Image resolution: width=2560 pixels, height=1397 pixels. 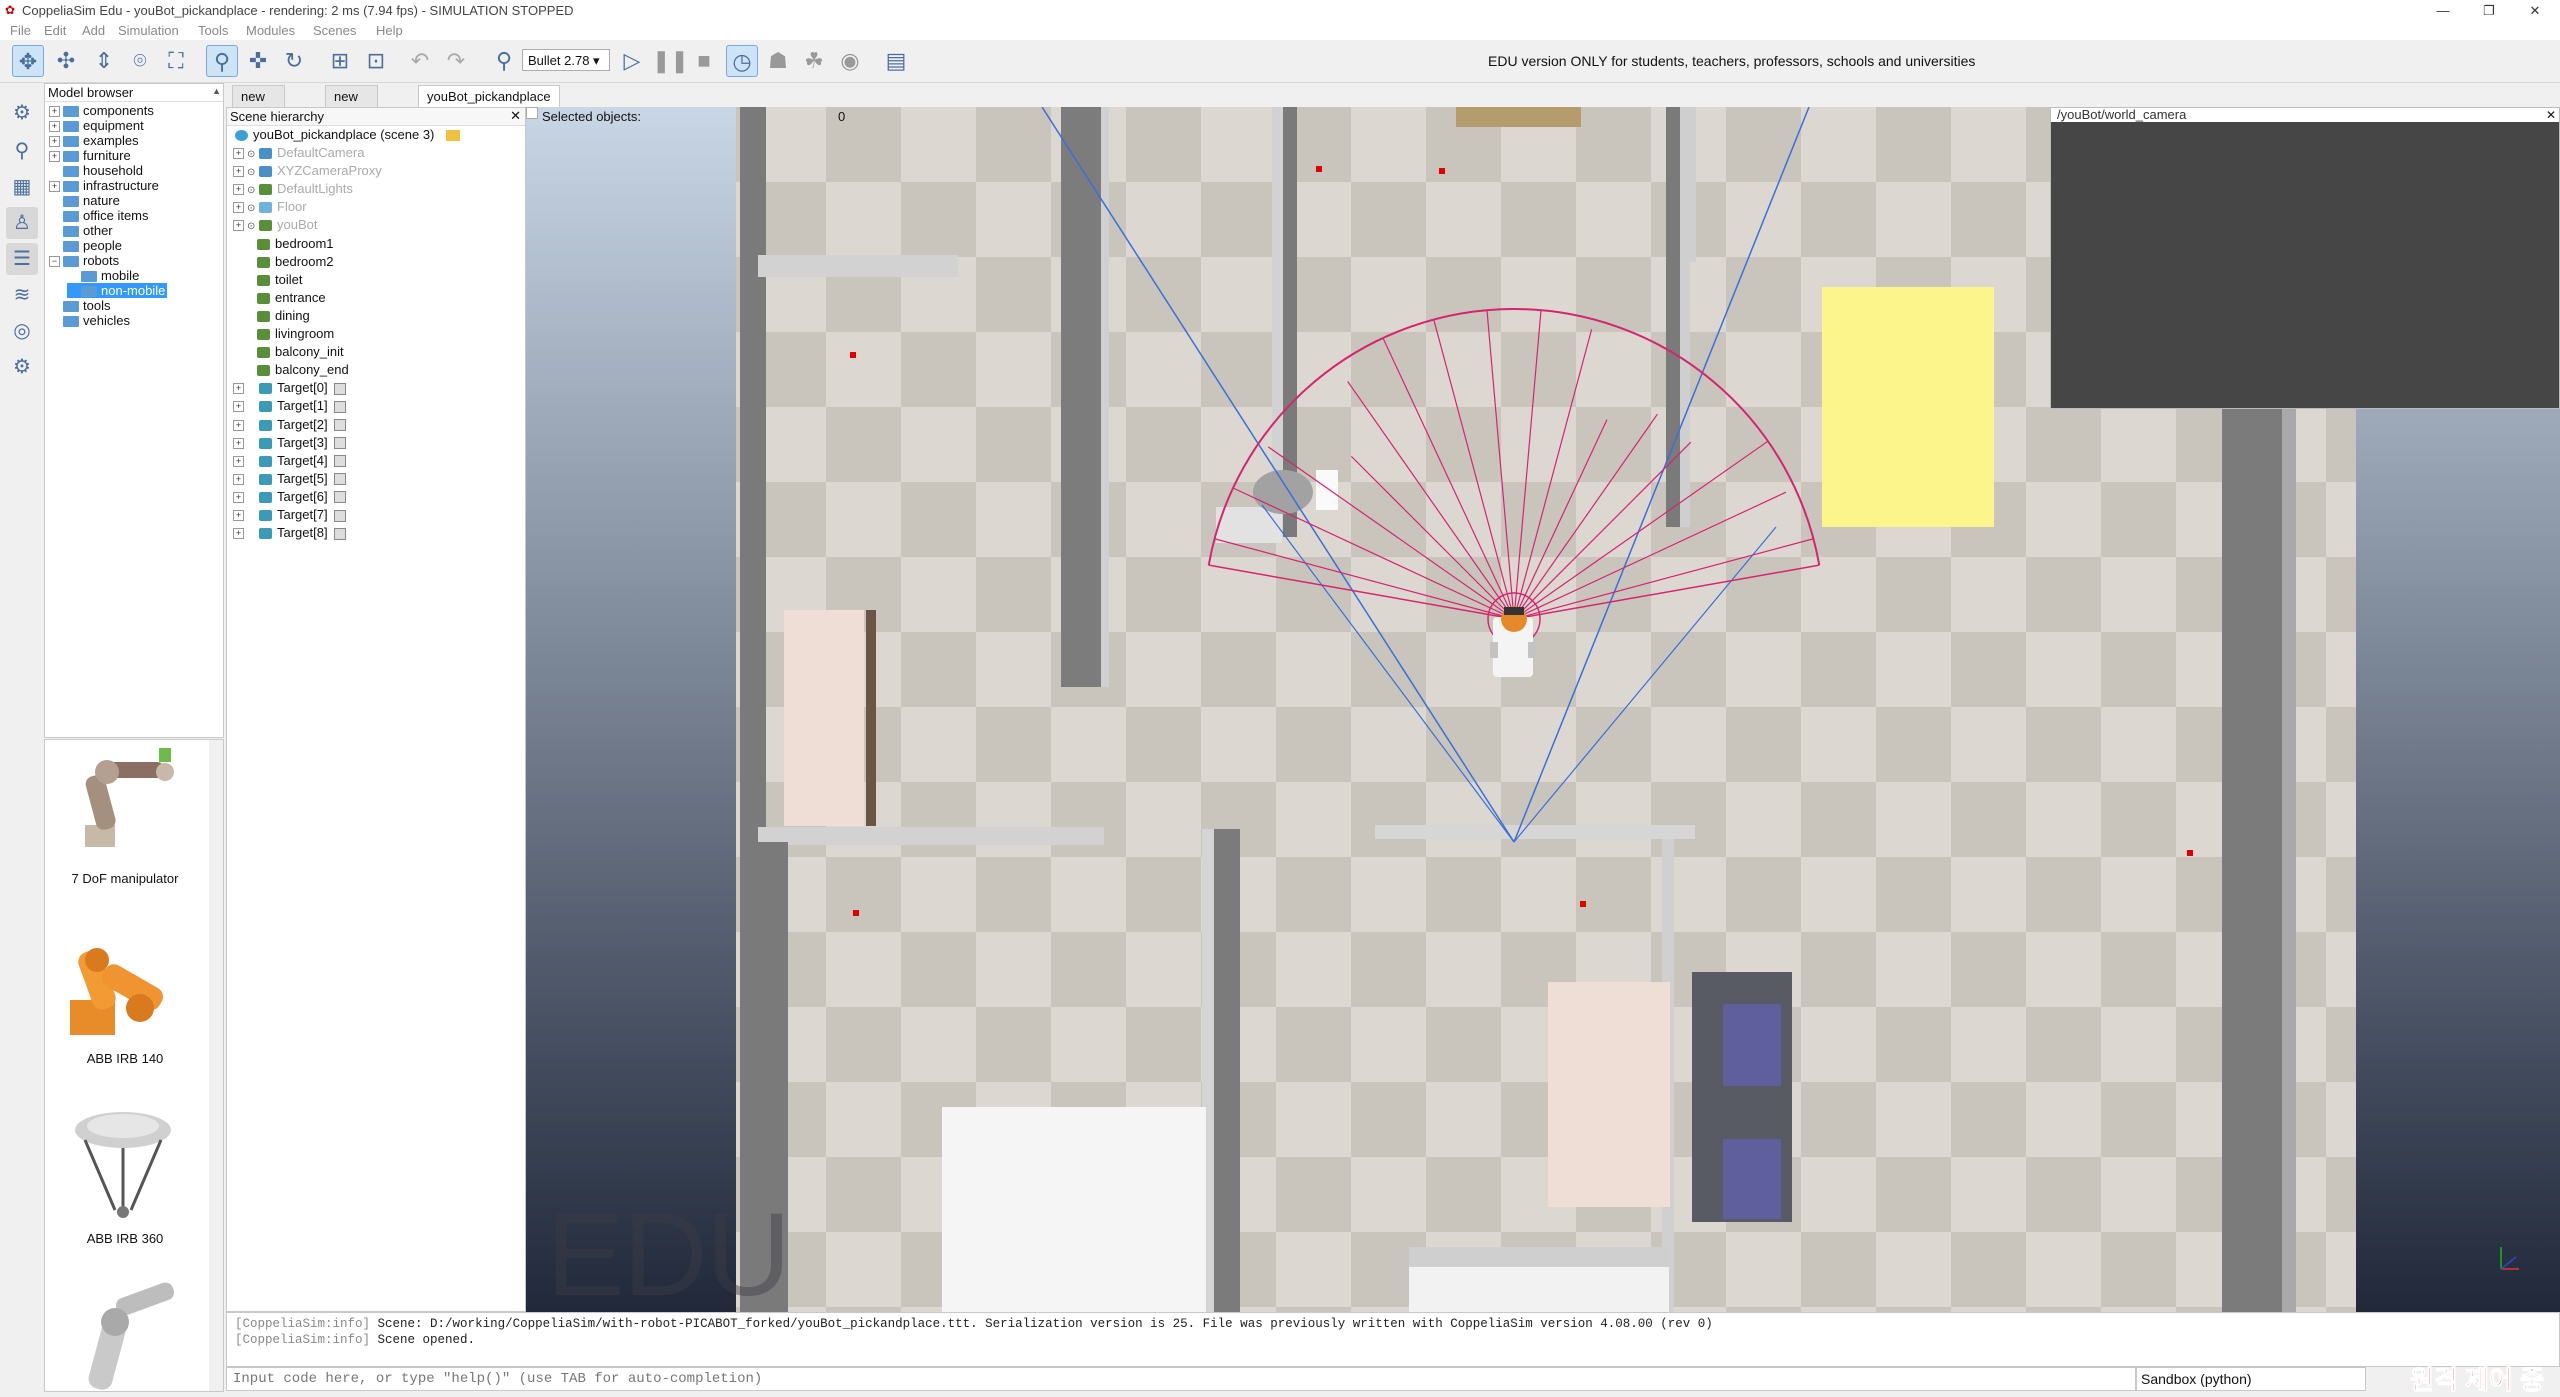 What do you see at coordinates (90, 155) in the screenshot?
I see `model-folder: + furniture` at bounding box center [90, 155].